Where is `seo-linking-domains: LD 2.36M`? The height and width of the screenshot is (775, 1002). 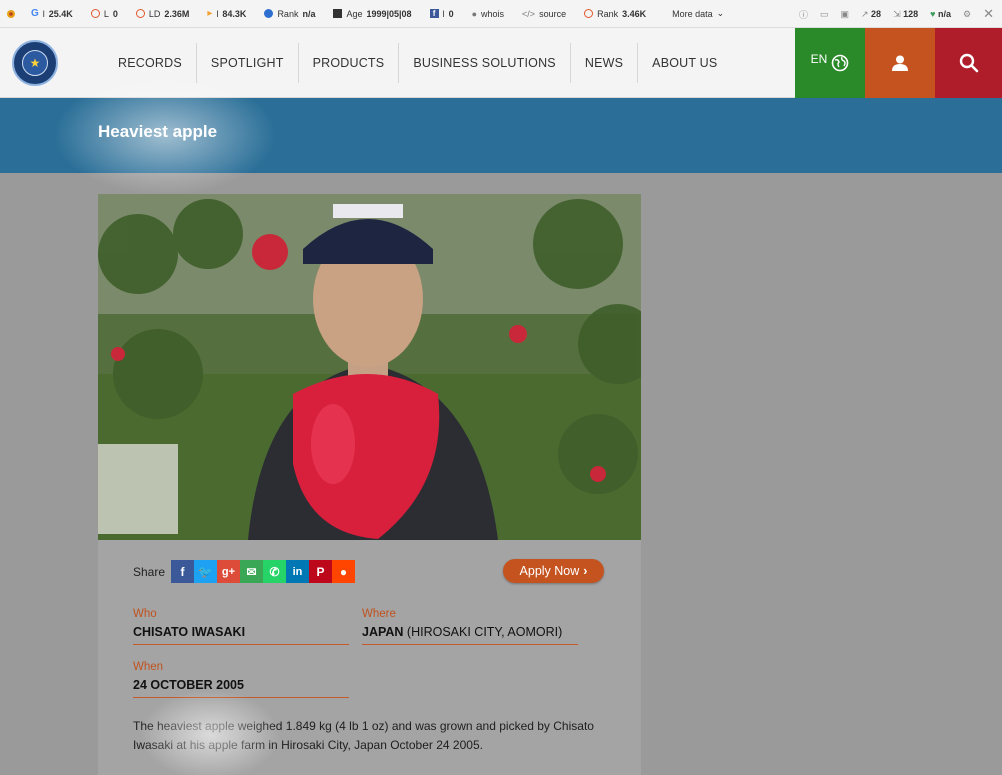
seo-linking-domains: LD 2.36M is located at coordinates (163, 14).